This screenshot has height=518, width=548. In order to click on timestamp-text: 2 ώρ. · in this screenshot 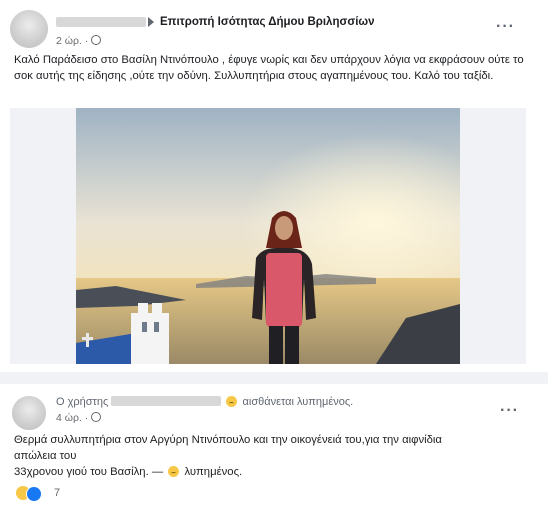, I will do `click(72, 41)`.